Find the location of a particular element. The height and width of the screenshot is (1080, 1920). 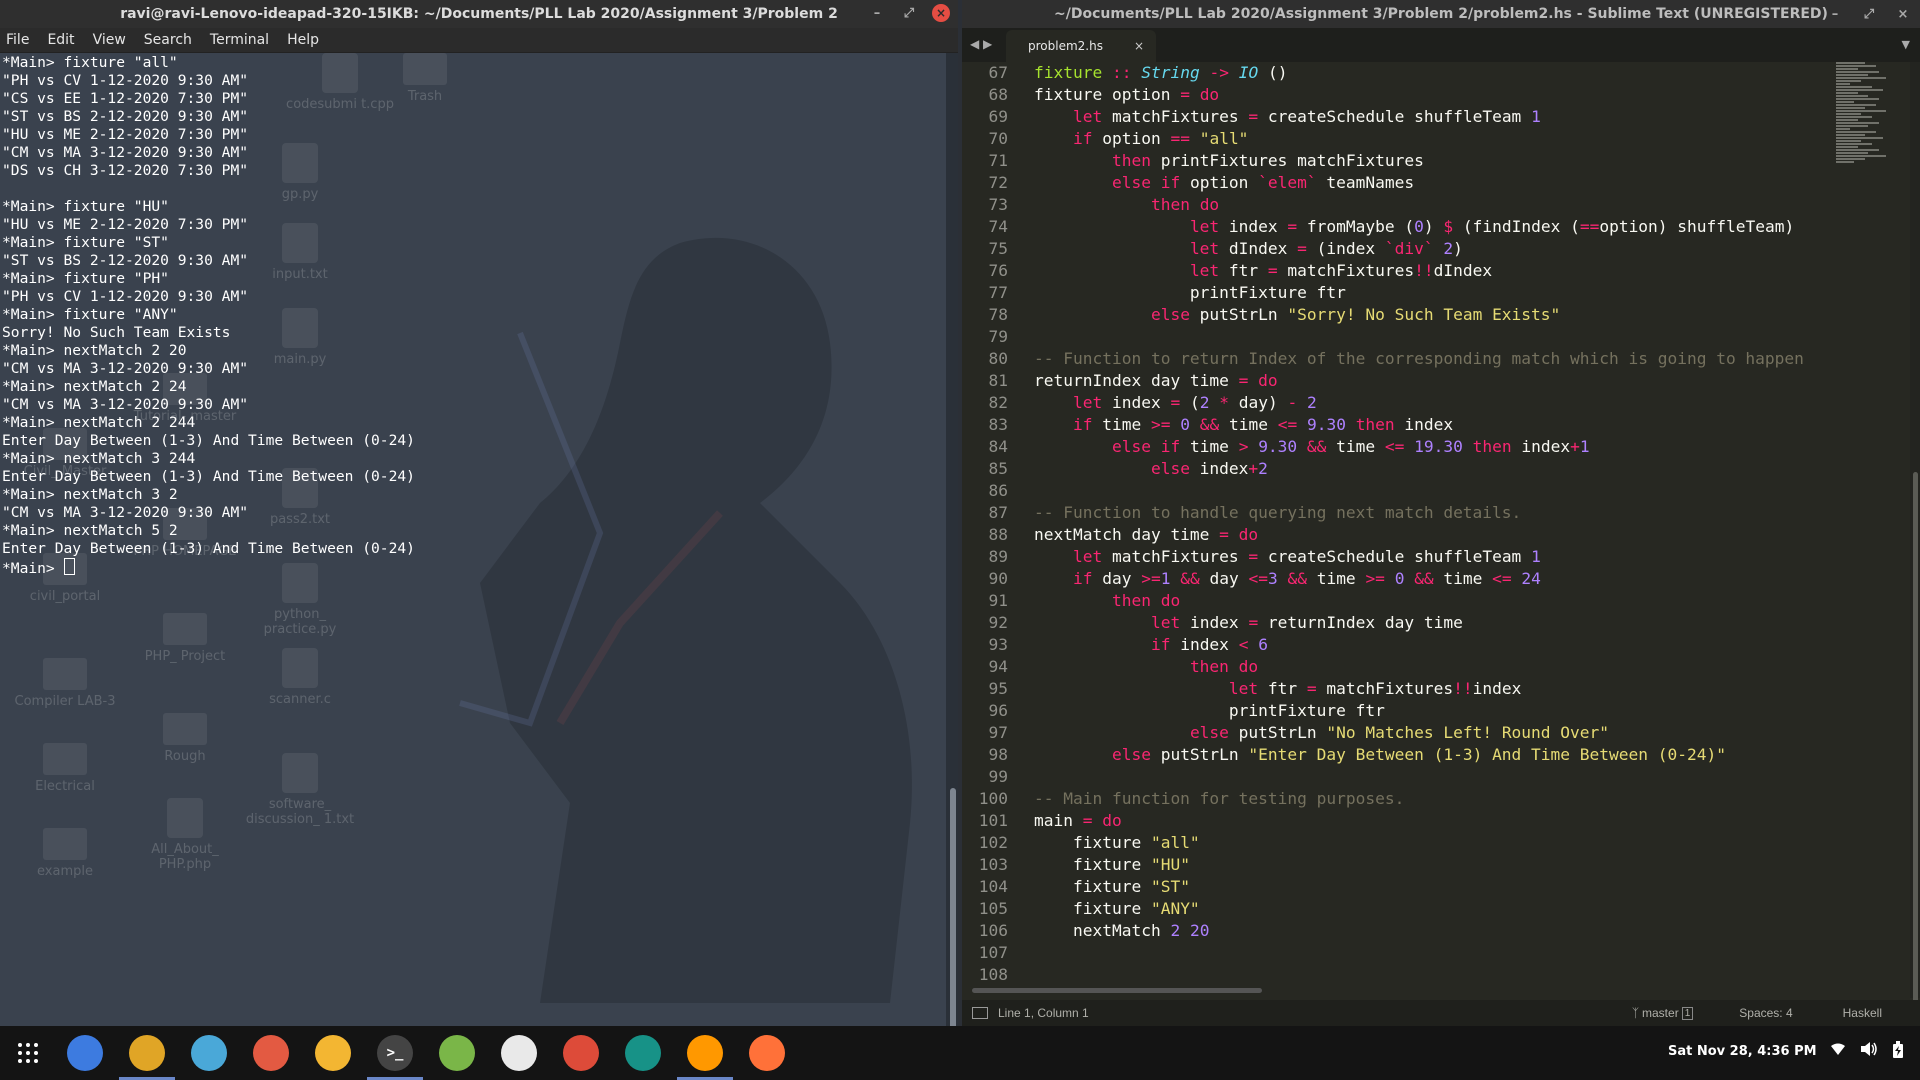

terminal-line: "HU vs ME 2-12-2020 7:30 PM" is located at coordinates (125, 224).